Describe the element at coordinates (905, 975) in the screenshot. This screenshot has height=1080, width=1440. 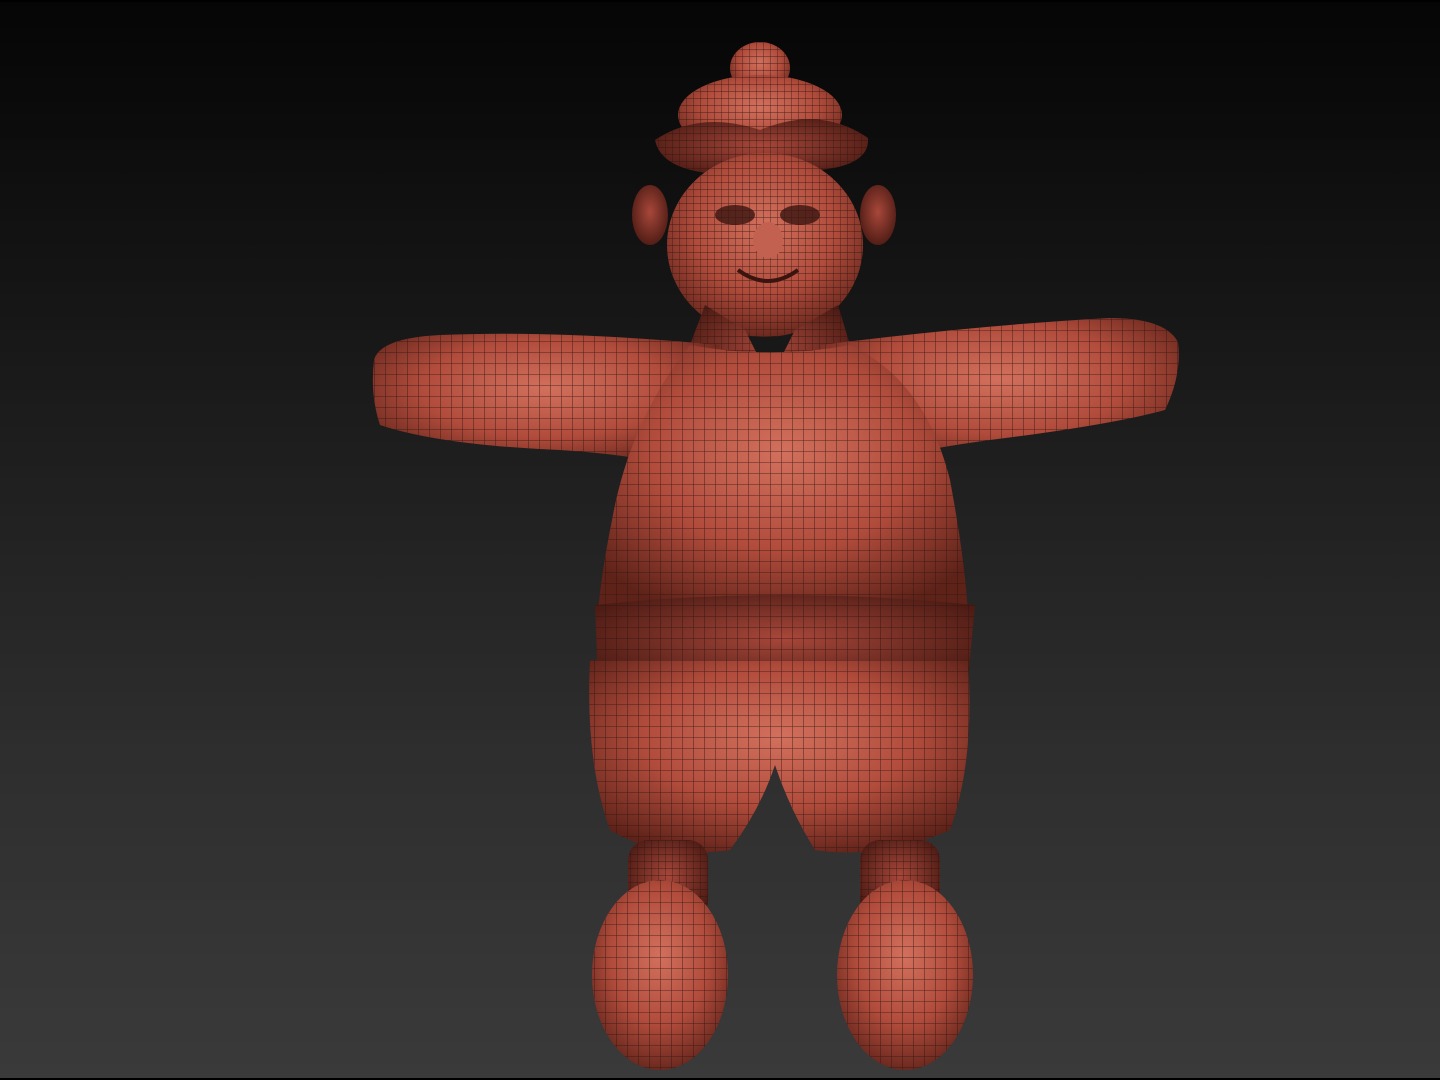
I see `right-shoe` at that location.